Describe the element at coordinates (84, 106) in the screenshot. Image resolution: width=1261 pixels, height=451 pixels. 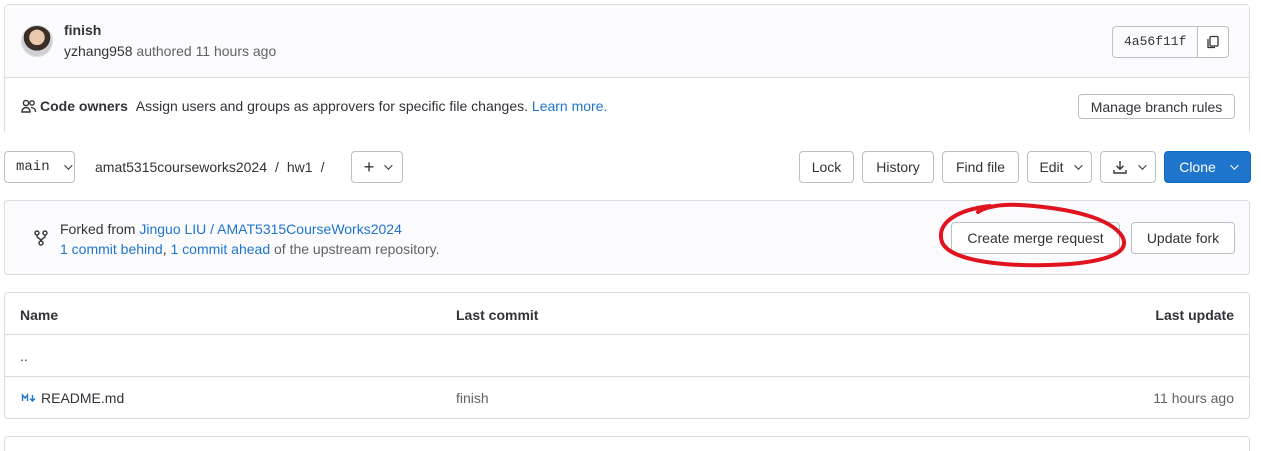
I see `code-owners-label: Code owners` at that location.